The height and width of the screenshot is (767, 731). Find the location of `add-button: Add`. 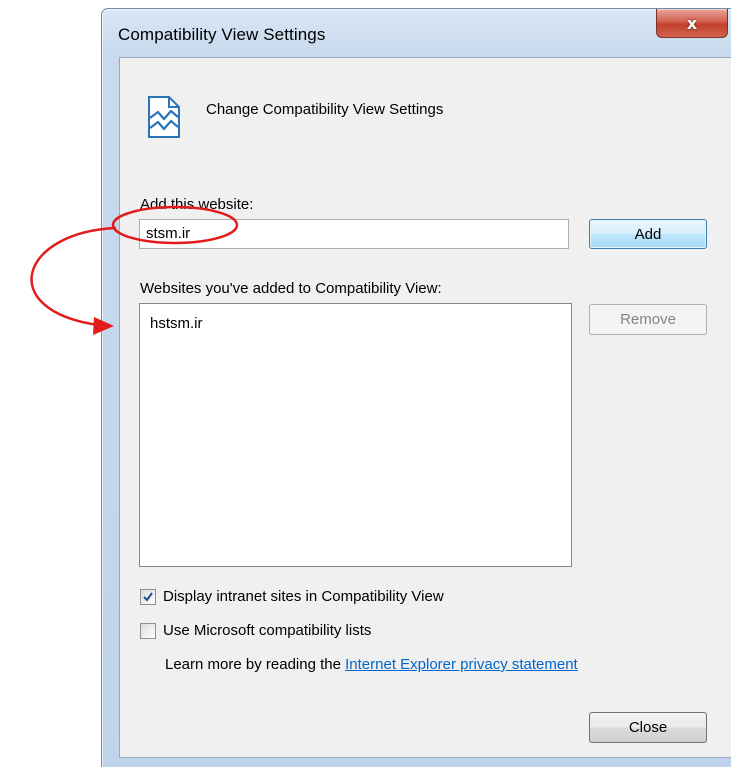

add-button: Add is located at coordinates (648, 234).